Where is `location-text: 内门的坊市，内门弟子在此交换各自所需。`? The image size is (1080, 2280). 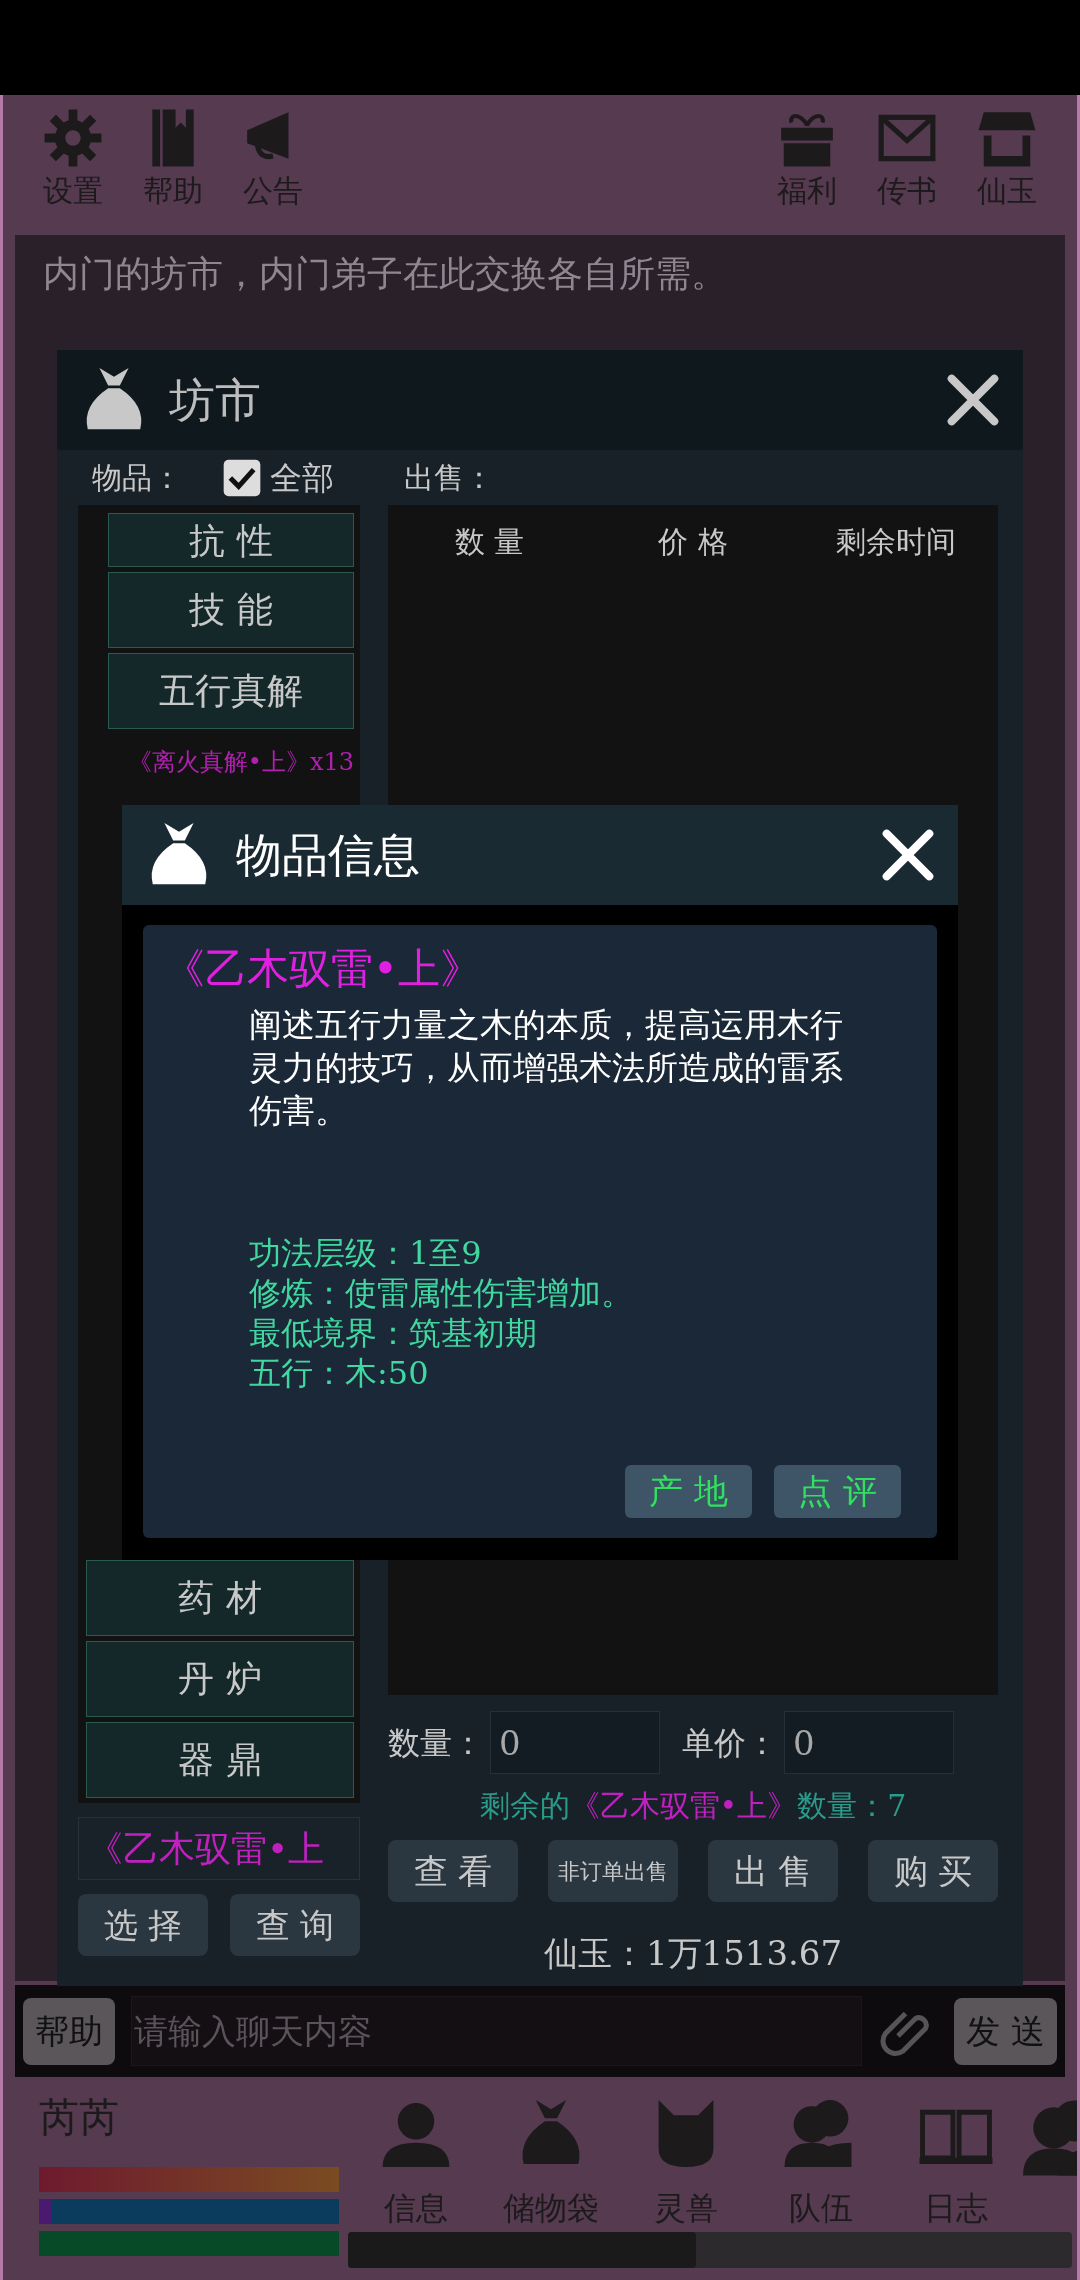 location-text: 内门的坊市，内门弟子在此交换各自所需。 is located at coordinates (385, 274).